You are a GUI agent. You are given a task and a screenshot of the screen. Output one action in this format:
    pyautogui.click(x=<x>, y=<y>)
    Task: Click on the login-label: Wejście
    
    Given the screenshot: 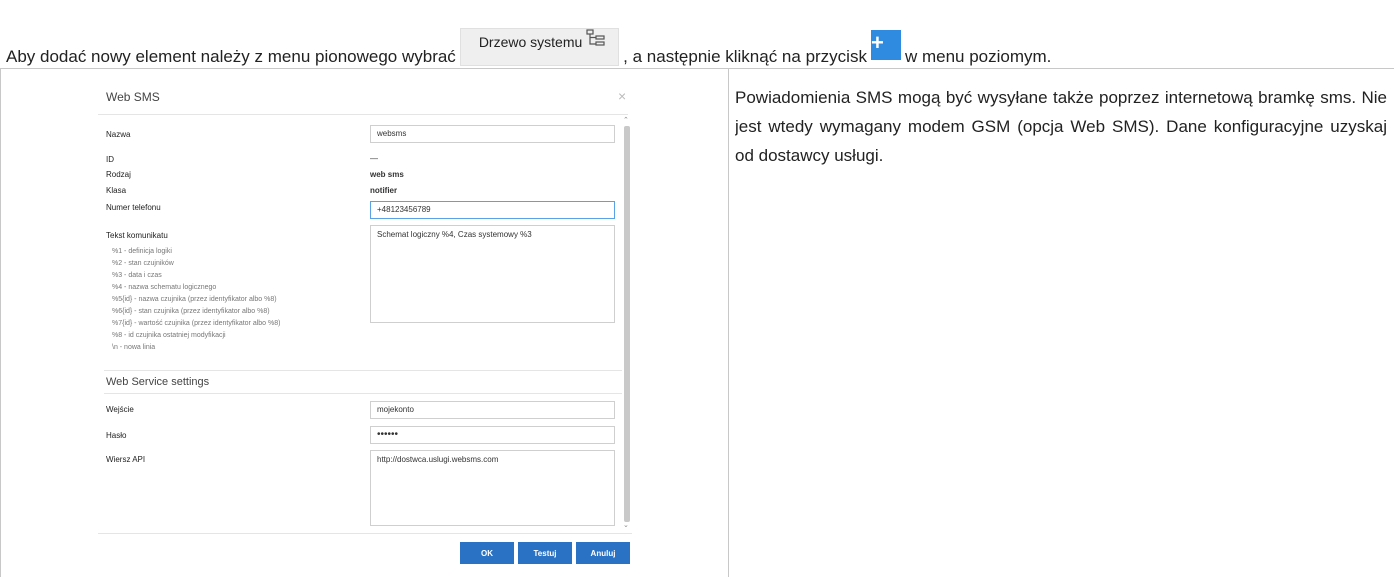 What is the action you would take?
    pyautogui.click(x=120, y=409)
    